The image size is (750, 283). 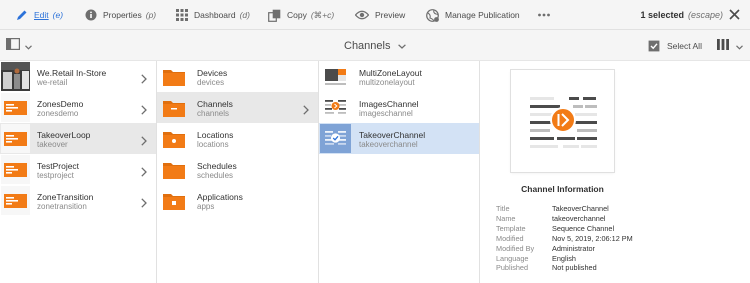 I want to click on view-switcher, so click(x=730, y=46).